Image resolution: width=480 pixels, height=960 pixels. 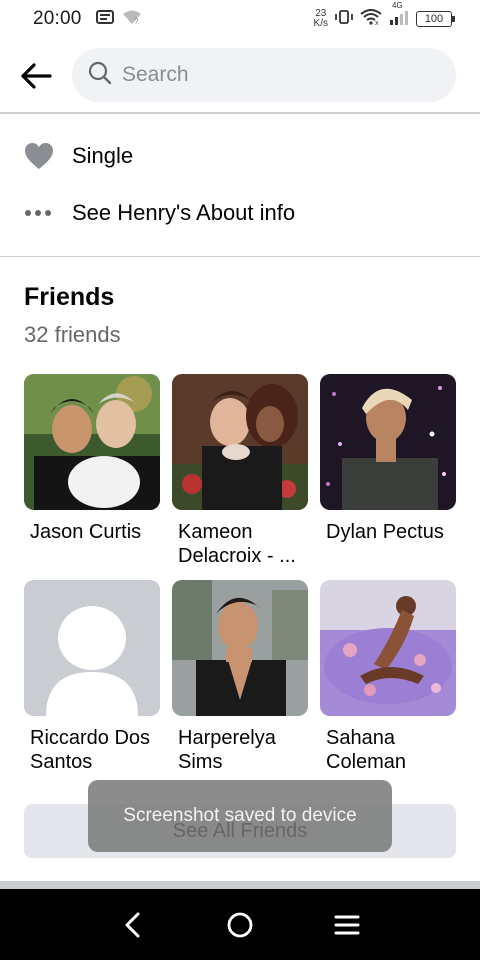 I want to click on friend-card: Harperelya Sims, so click(x=240, y=677).